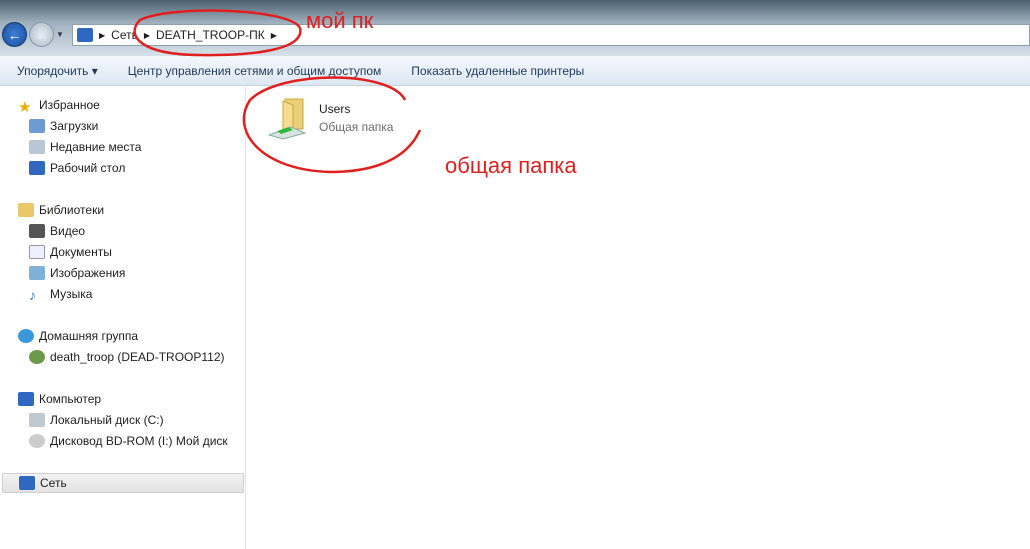 This screenshot has height=549, width=1030. What do you see at coordinates (511, 165) in the screenshot?
I see `annotation-shared-folder: общая папка` at bounding box center [511, 165].